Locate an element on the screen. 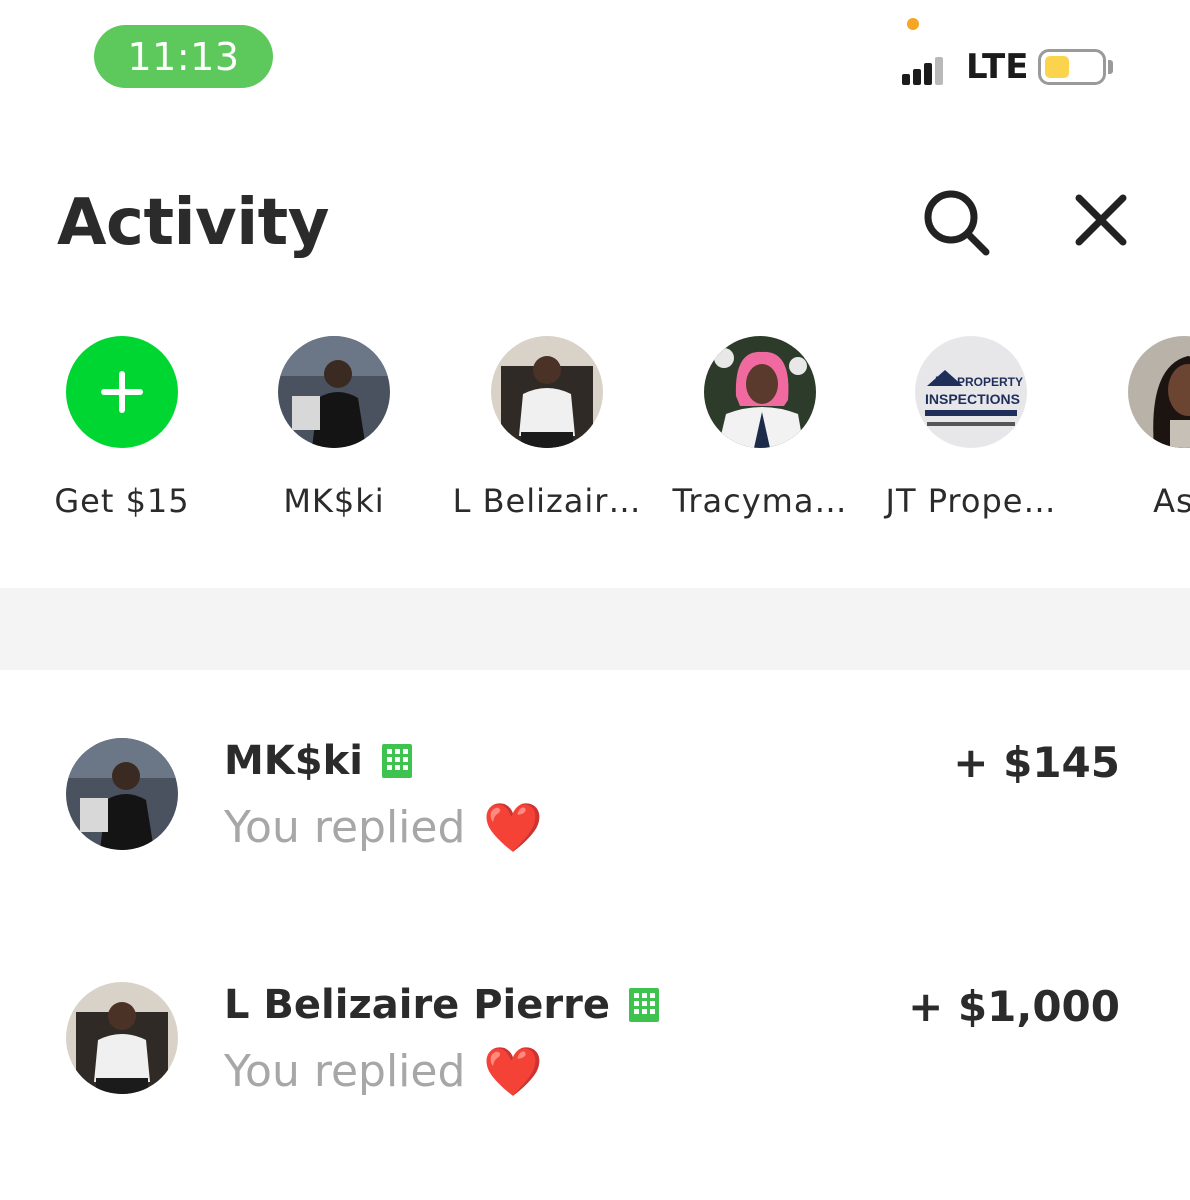 This screenshot has height=1200, width=1190. activity-name: MK$ki is located at coordinates (293, 761).